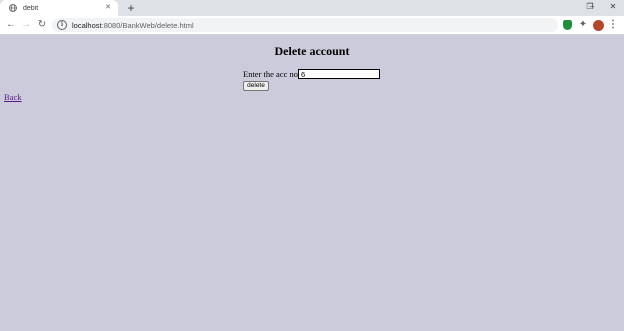 Image resolution: width=624 pixels, height=331 pixels. Describe the element at coordinates (108, 8) in the screenshot. I see `close-icon: ✕` at that location.